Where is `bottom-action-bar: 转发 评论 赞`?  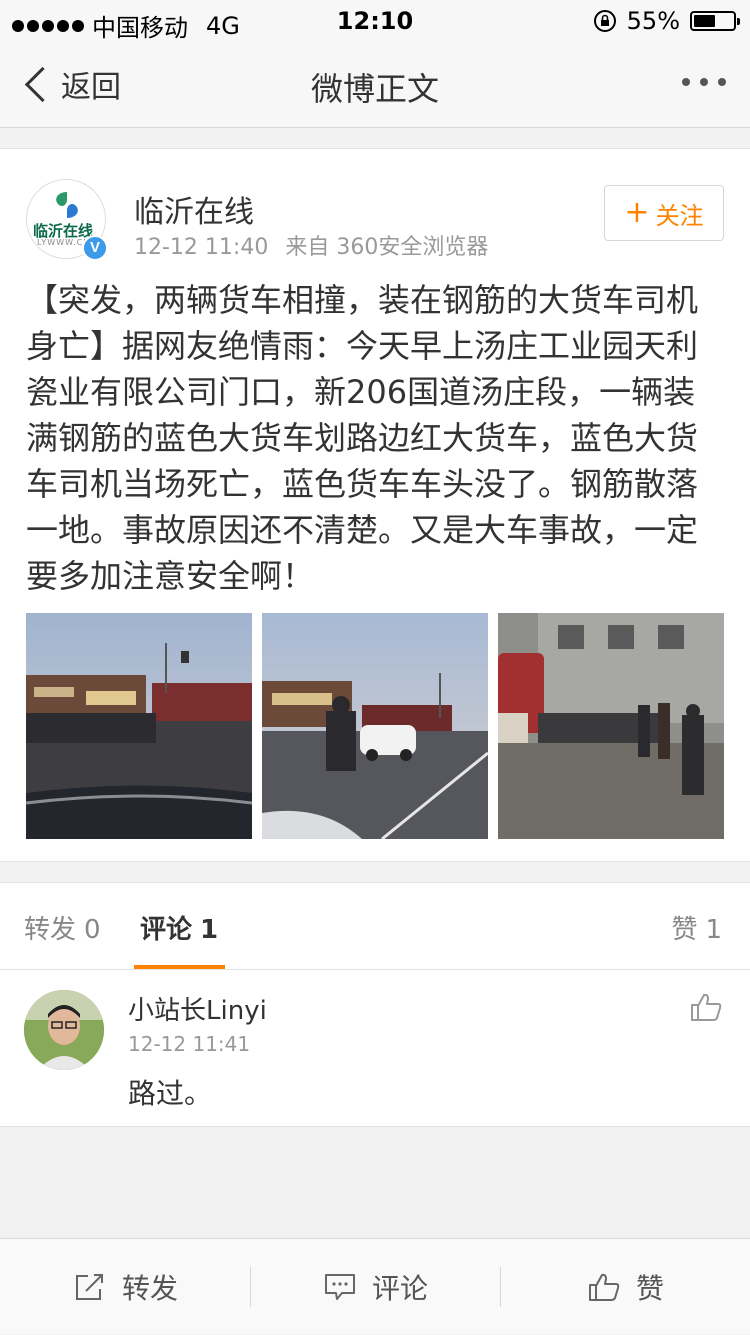
bottom-action-bar: 转发 评论 赞 is located at coordinates (375, 1286).